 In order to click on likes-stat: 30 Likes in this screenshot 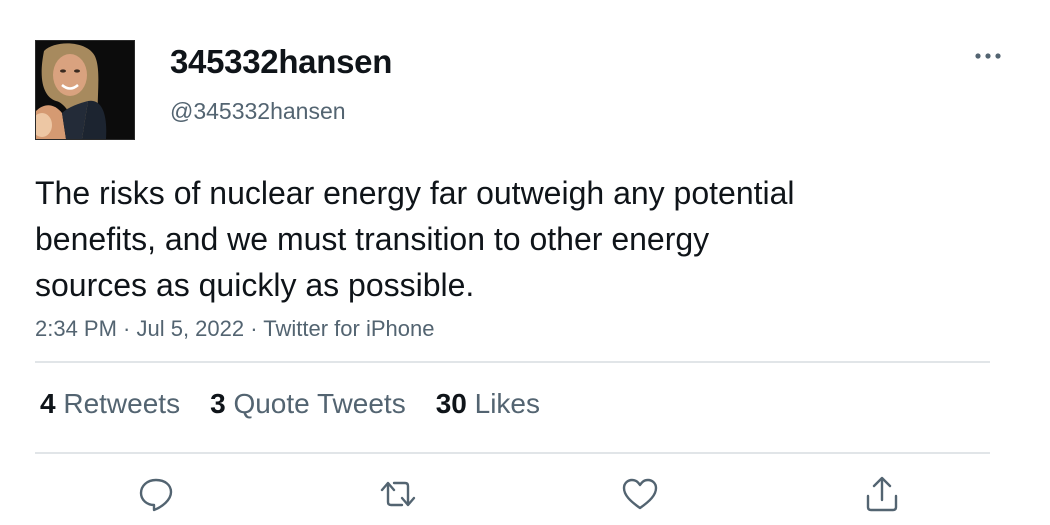, I will do `click(488, 404)`.